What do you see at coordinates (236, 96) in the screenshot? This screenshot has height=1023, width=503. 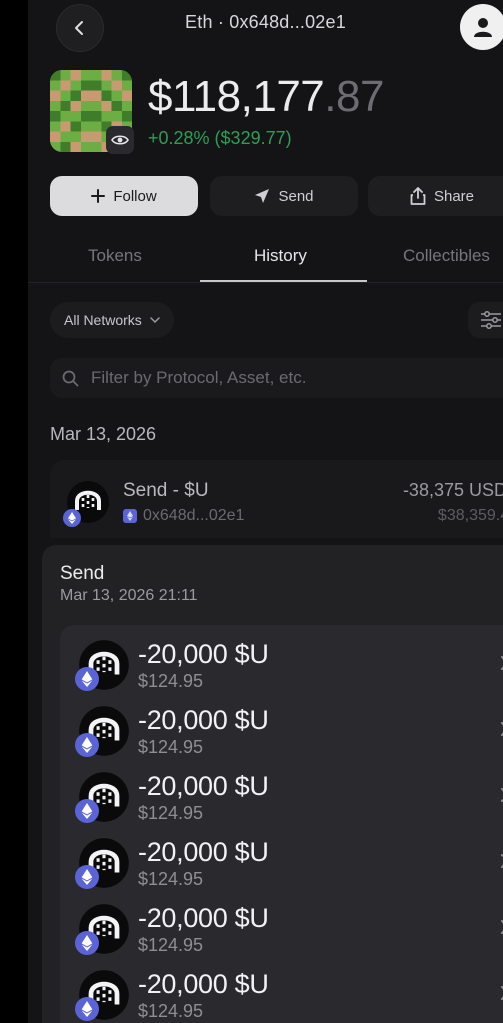 I see `balance-main: $118,177` at bounding box center [236, 96].